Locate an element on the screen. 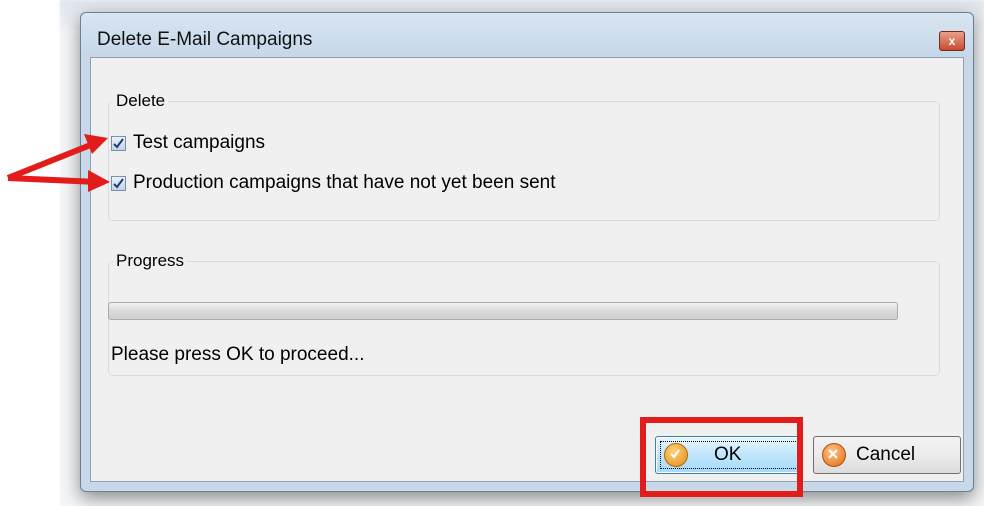 The height and width of the screenshot is (506, 984). check-circle-icon is located at coordinates (676, 455).